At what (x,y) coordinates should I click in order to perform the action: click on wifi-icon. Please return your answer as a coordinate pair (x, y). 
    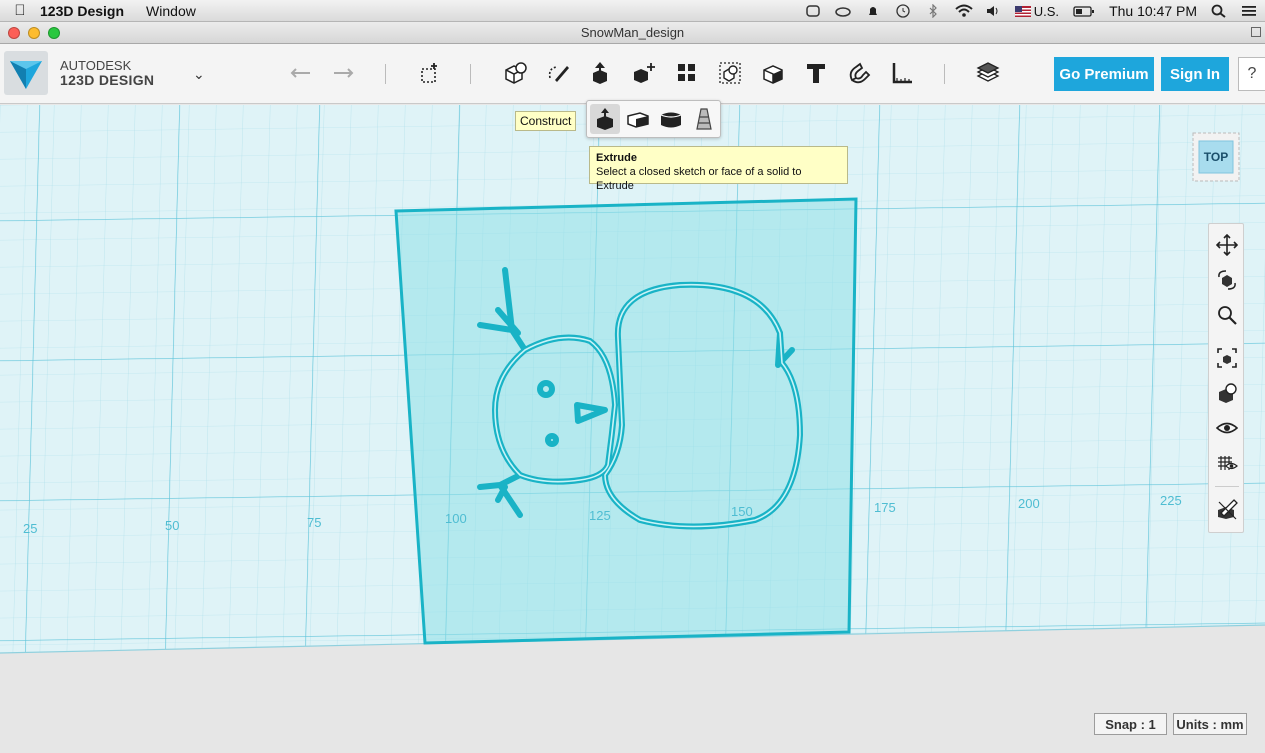
    Looking at the image, I should click on (964, 11).